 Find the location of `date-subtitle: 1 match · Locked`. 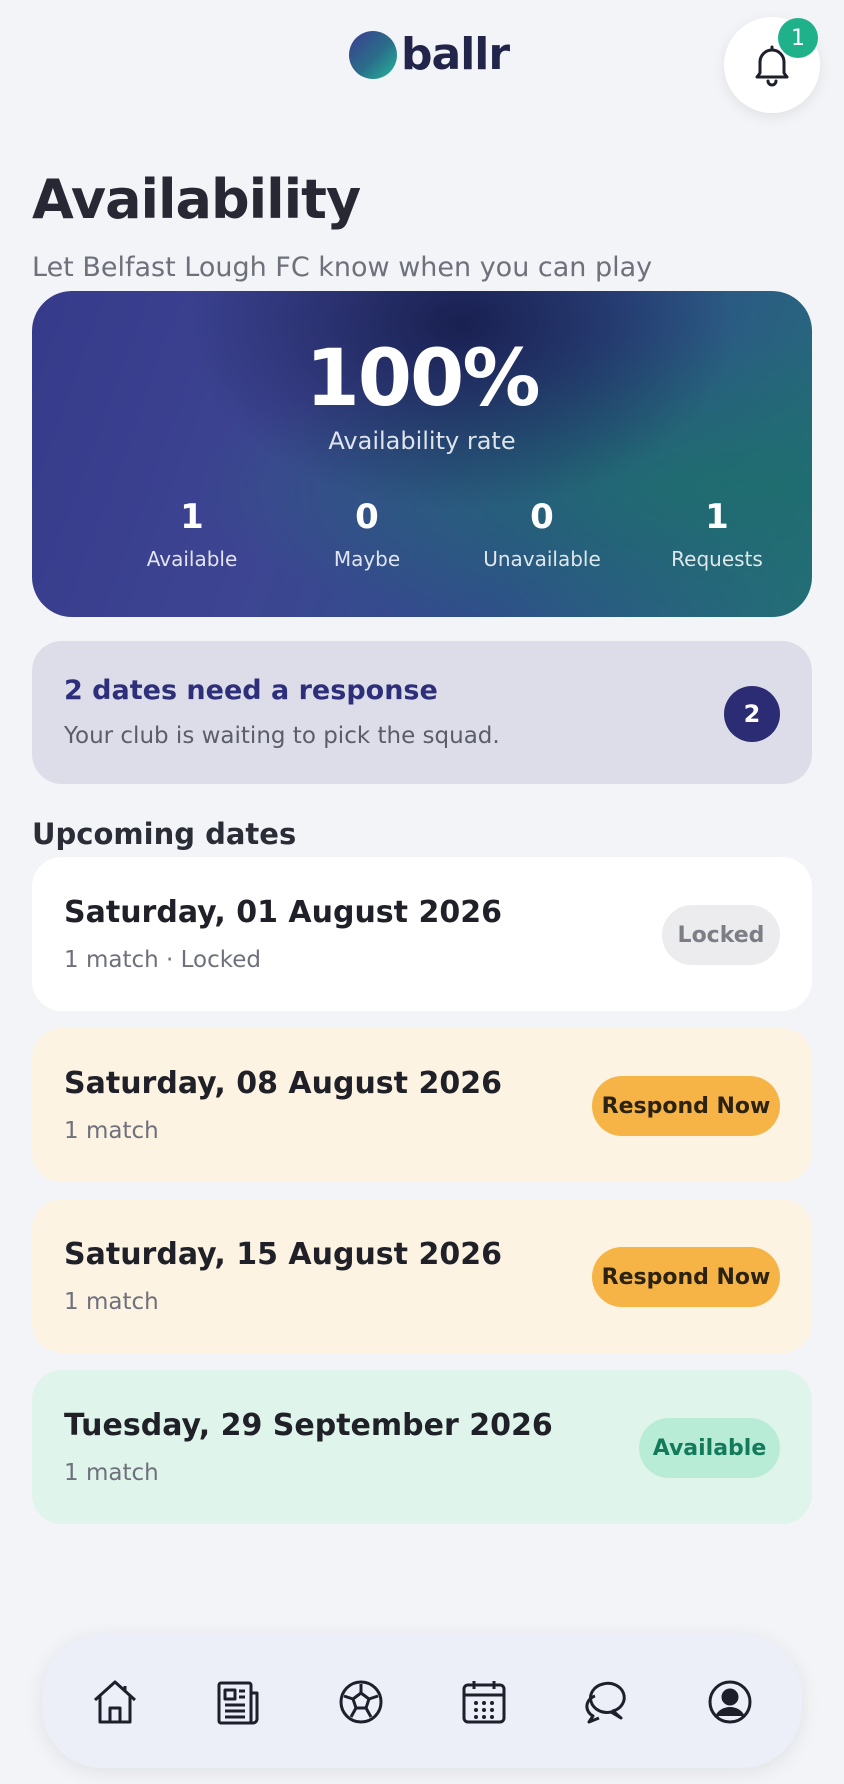

date-subtitle: 1 match · Locked is located at coordinates (162, 960).